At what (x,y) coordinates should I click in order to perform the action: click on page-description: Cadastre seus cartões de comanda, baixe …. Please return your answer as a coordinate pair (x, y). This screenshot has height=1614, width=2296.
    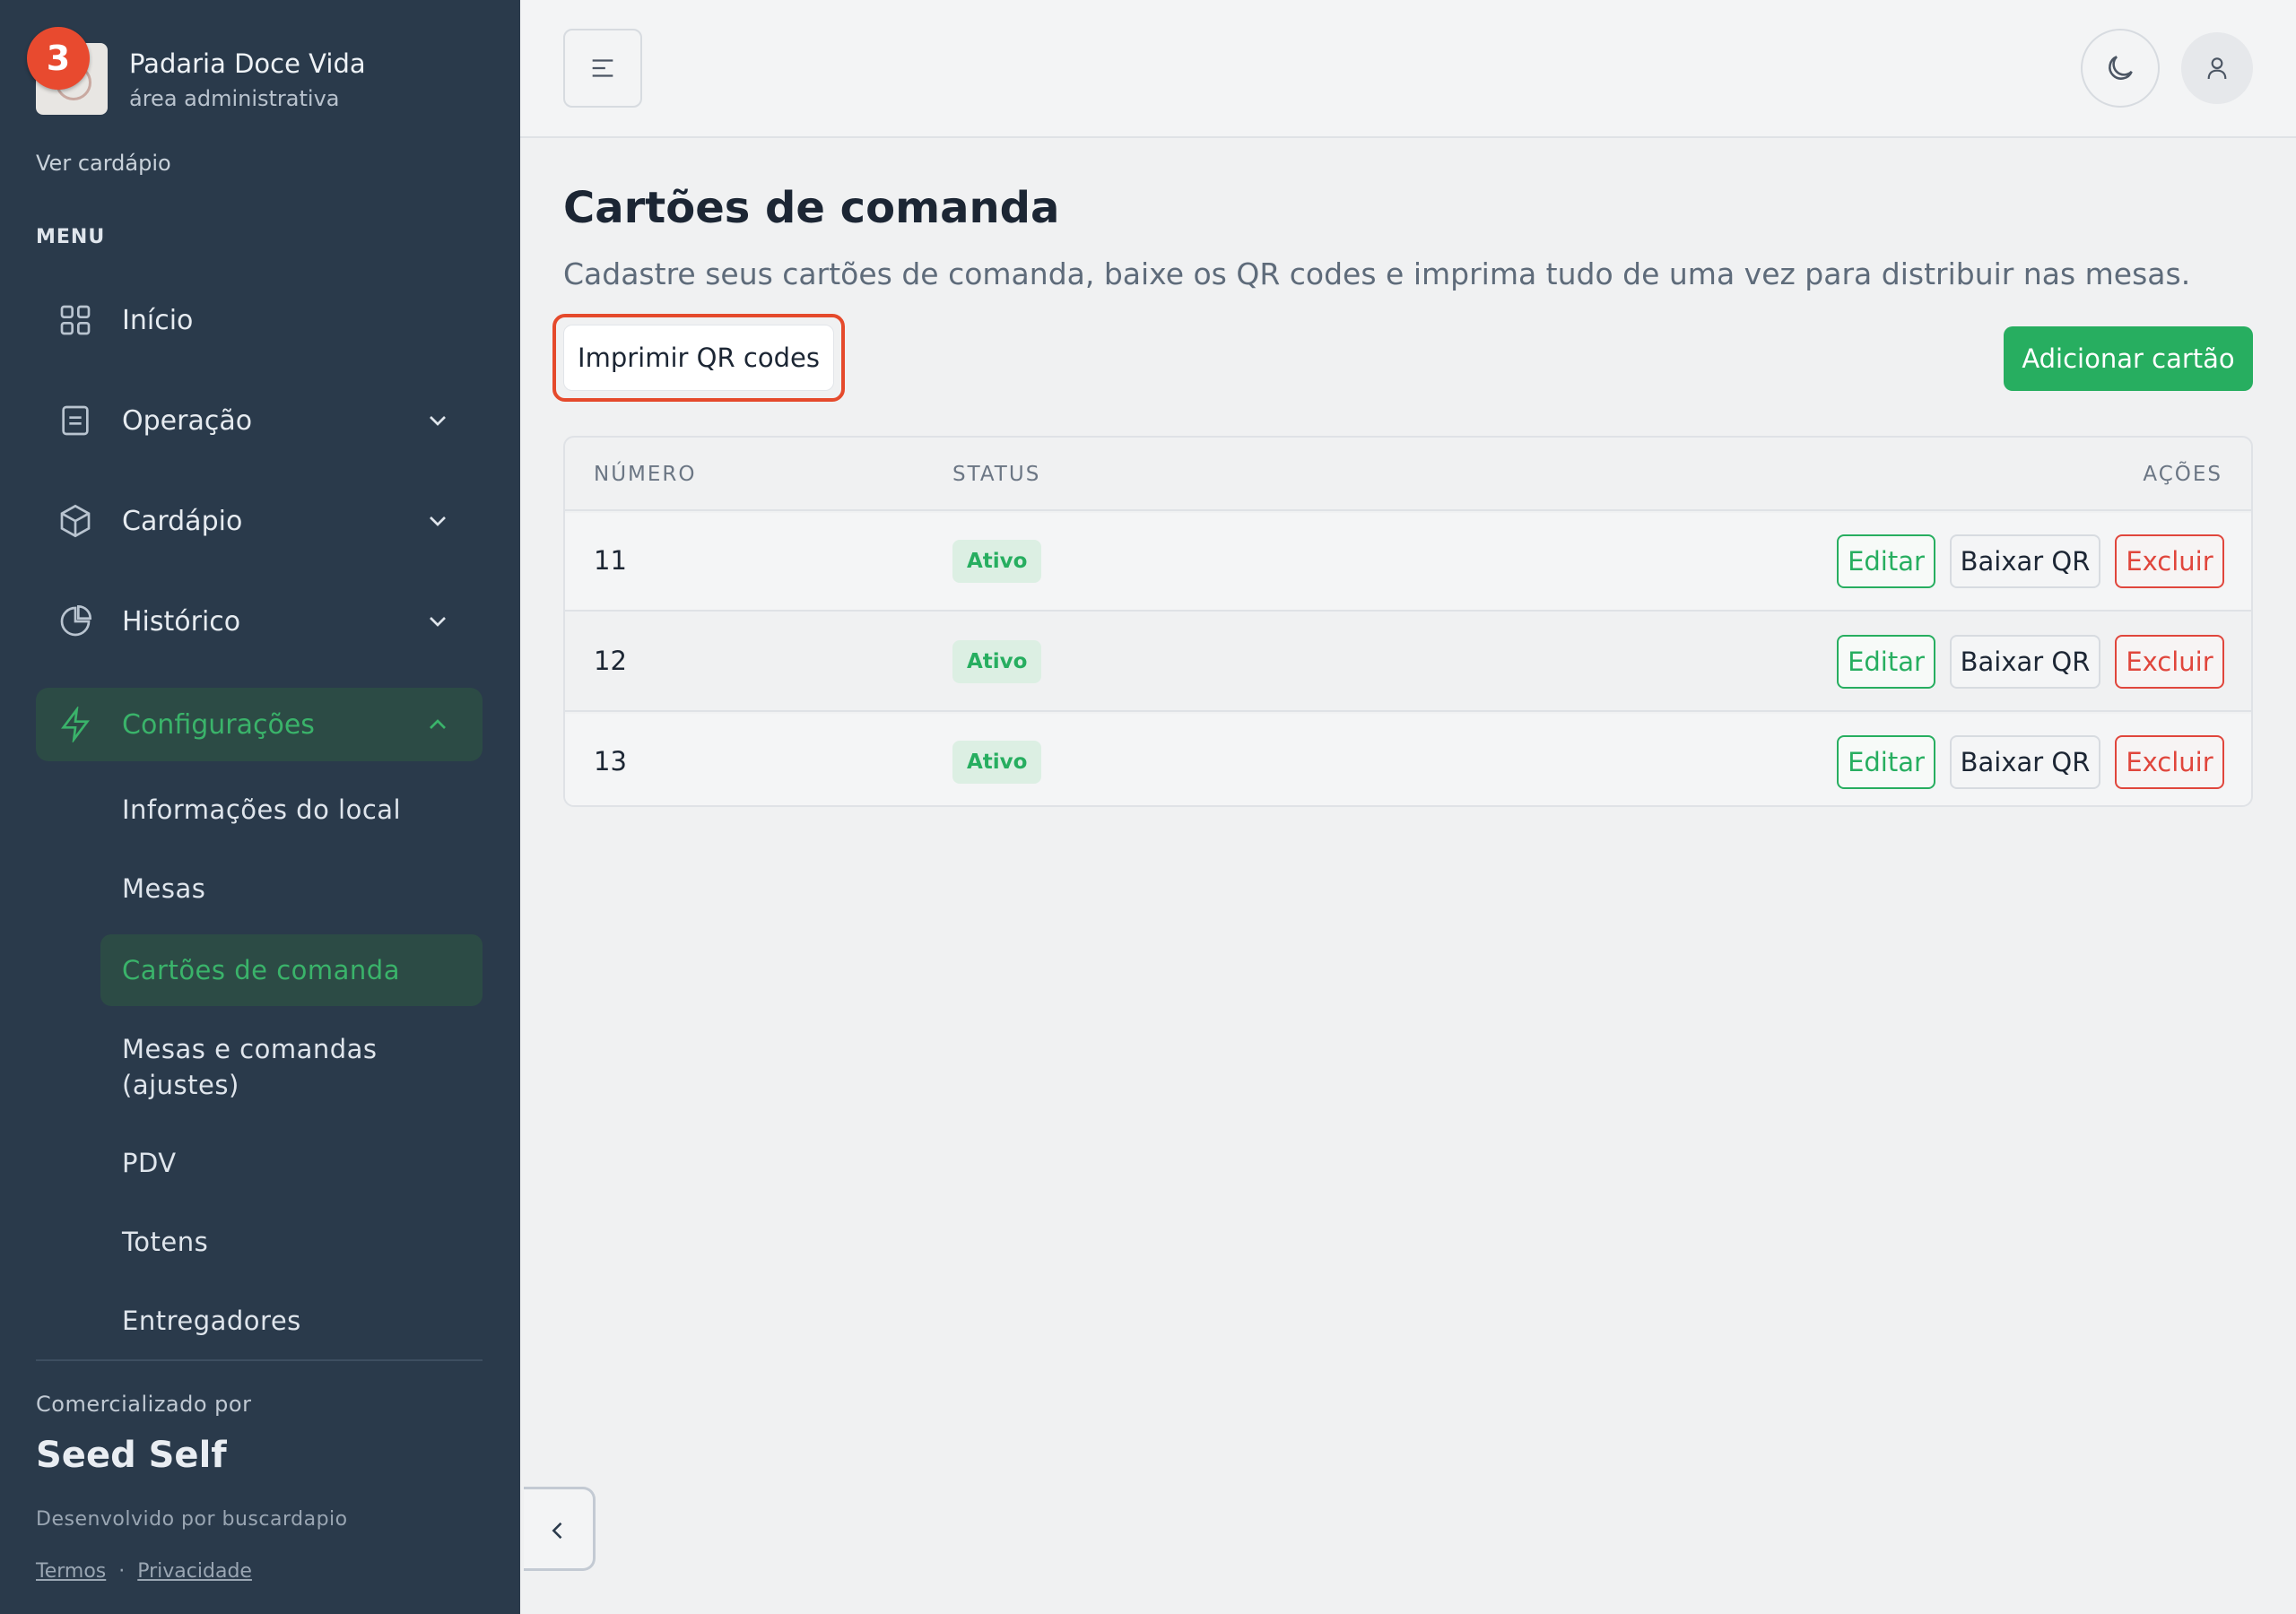
    Looking at the image, I should click on (1377, 273).